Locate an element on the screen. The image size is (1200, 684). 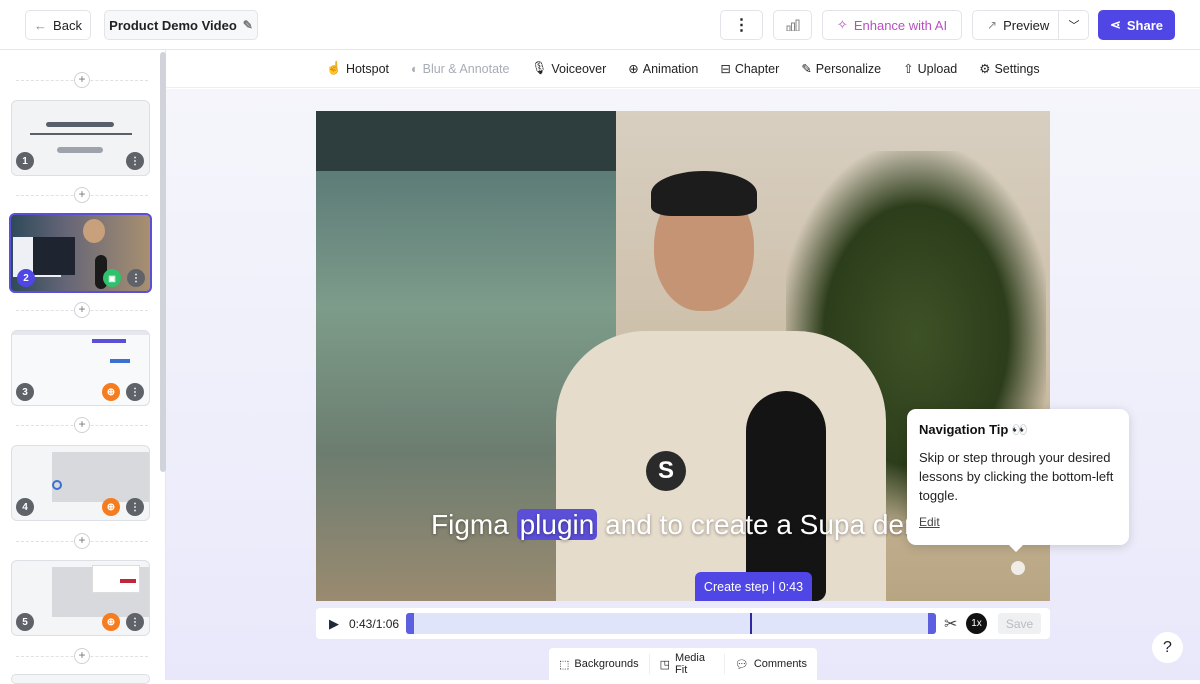
step-thumbnail-1: 1 ⋮ is located at coordinates (80, 138).